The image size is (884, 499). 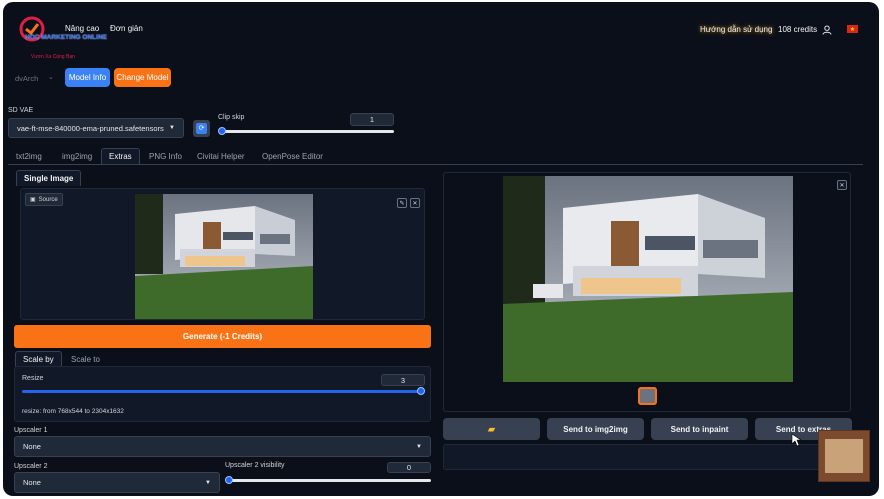 I want to click on clip-skip-track, so click(x=308, y=131).